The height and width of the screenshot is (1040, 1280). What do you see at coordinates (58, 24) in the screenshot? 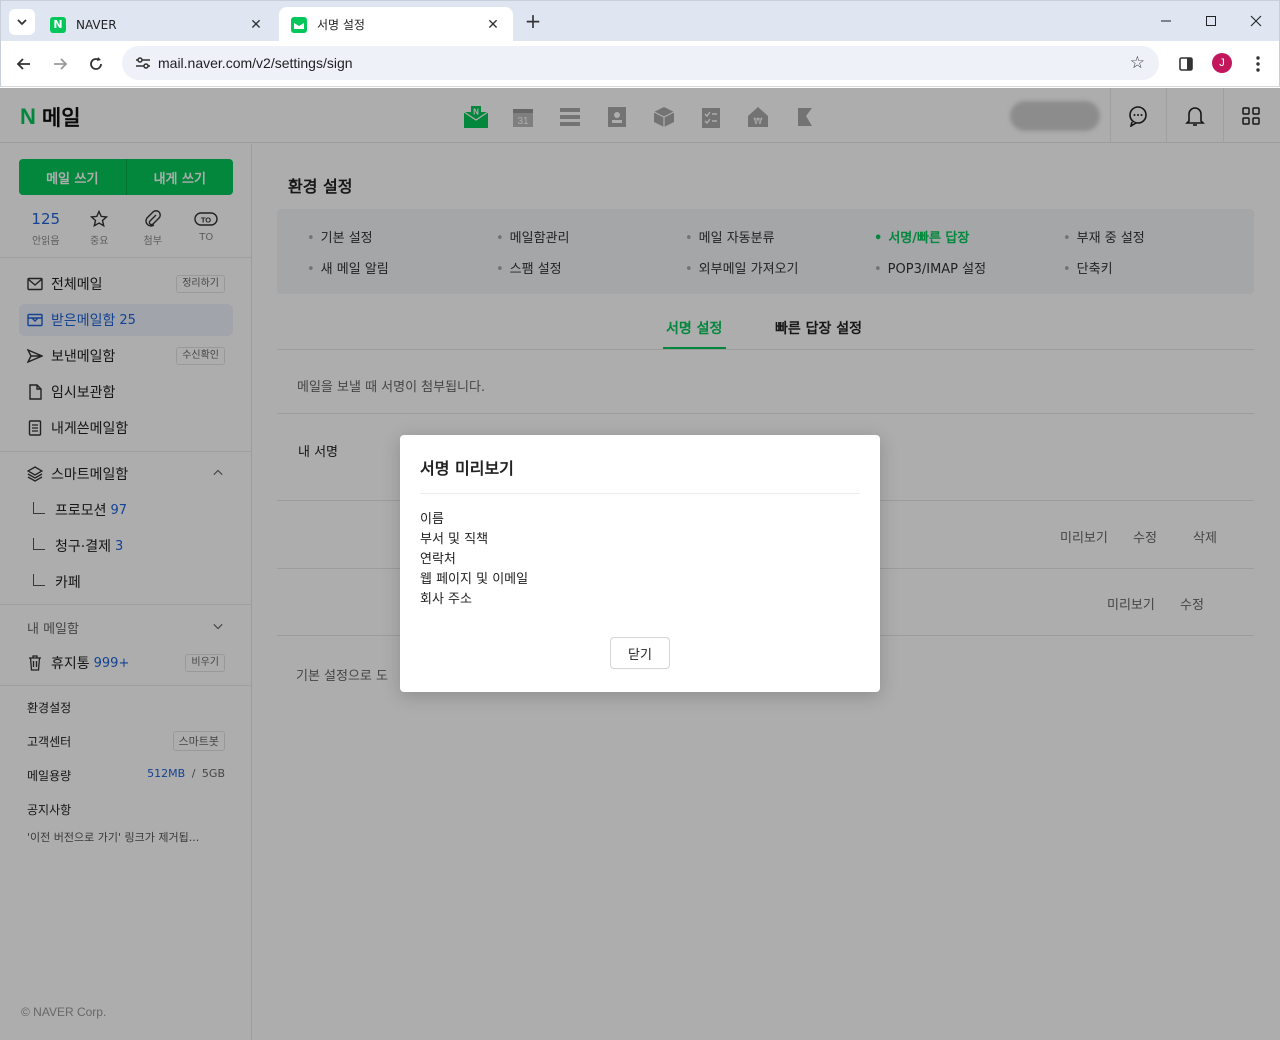
I see `naver-favicon-icon: N` at bounding box center [58, 24].